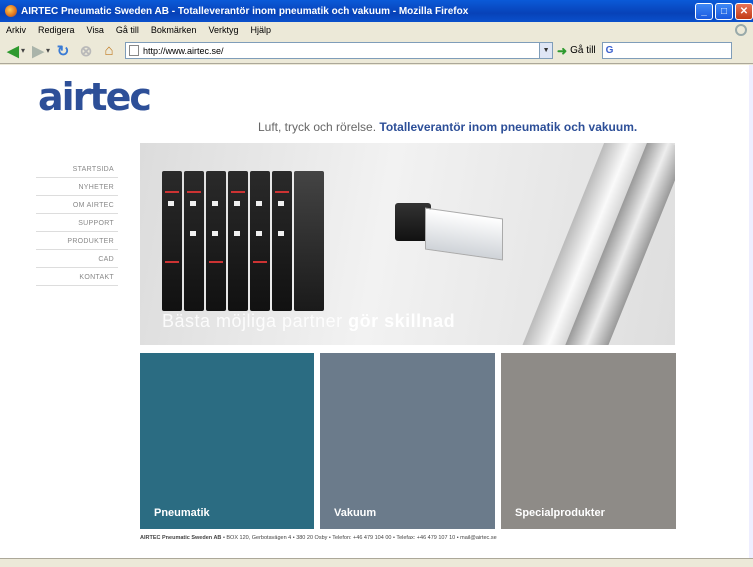  I want to click on hero-slogan: Bästa möjliga partner gör skillnad, so click(308, 321).